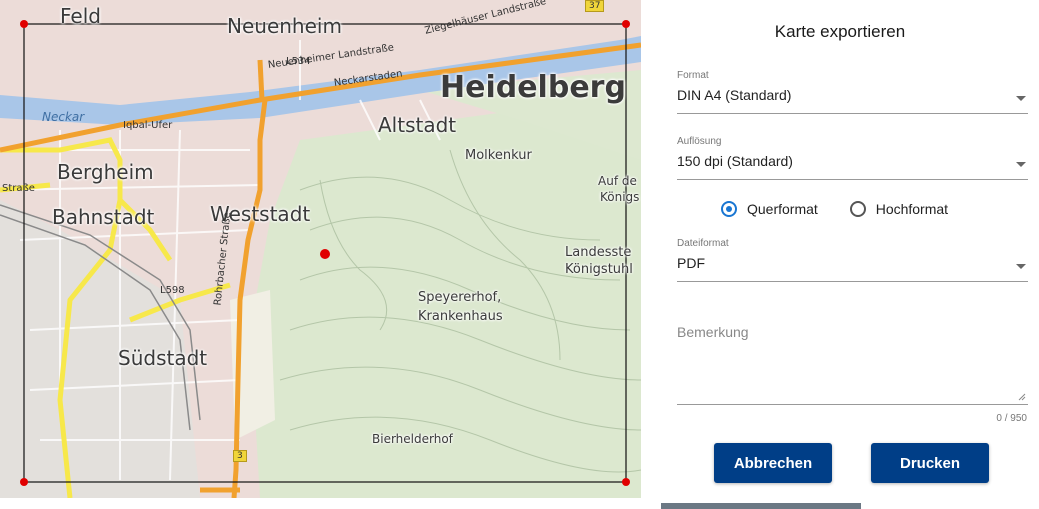 The height and width of the screenshot is (509, 1039). What do you see at coordinates (460, 297) in the screenshot?
I see `label-speyererhof: Speyererhof,` at bounding box center [460, 297].